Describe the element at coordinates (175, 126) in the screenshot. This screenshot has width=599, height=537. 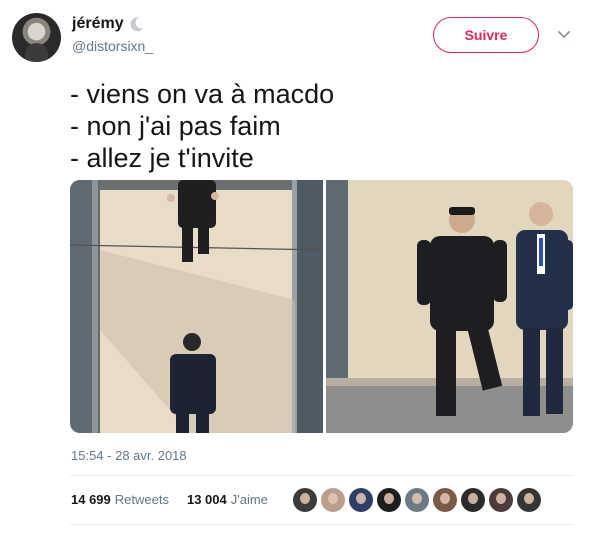
I see `tweet-line: - non j'ai pas faim` at that location.